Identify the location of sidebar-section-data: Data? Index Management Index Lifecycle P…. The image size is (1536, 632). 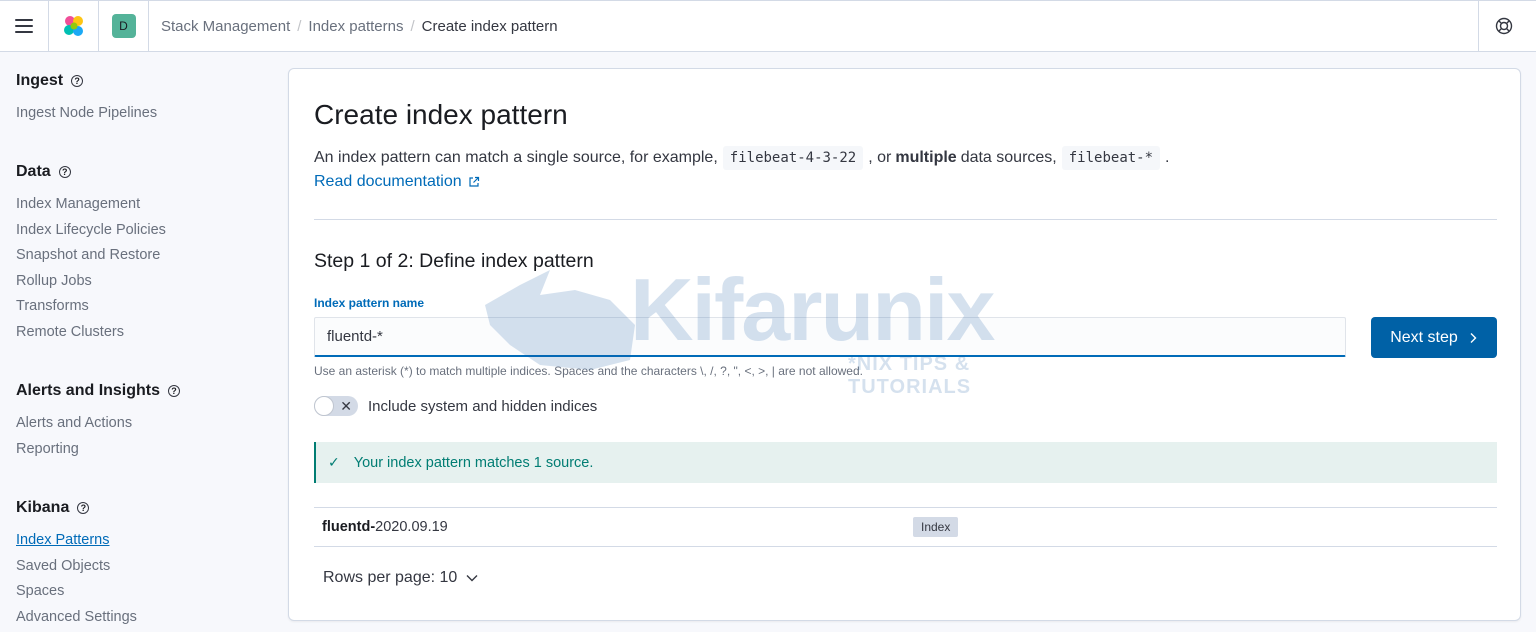
(91, 254).